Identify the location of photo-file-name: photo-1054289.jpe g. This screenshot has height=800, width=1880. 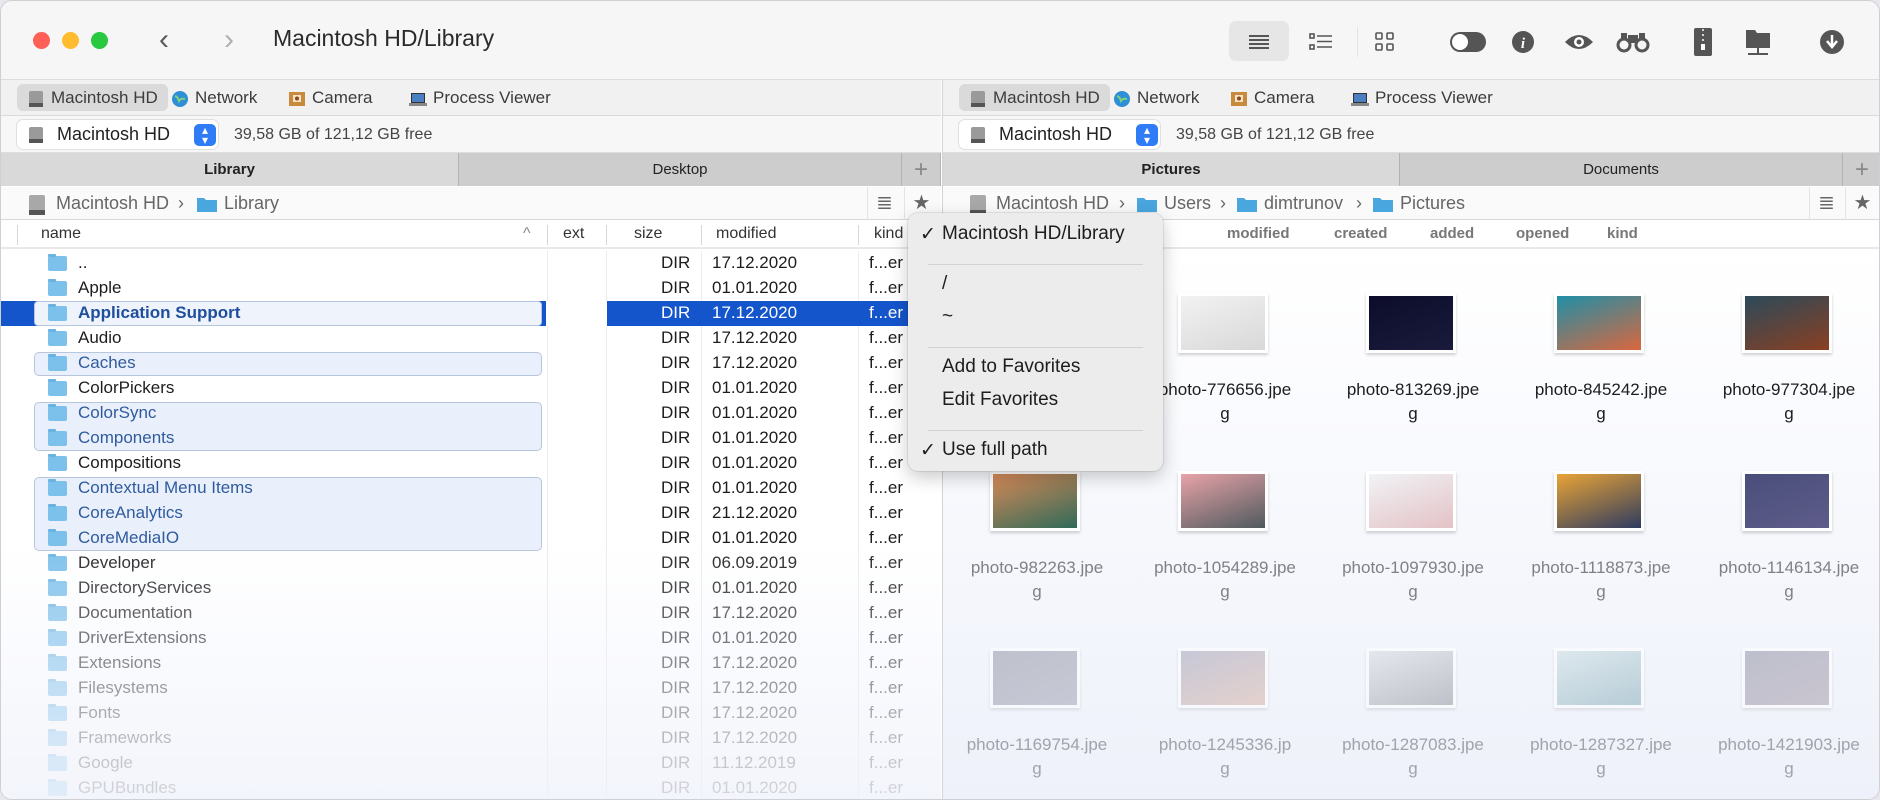
(1225, 580).